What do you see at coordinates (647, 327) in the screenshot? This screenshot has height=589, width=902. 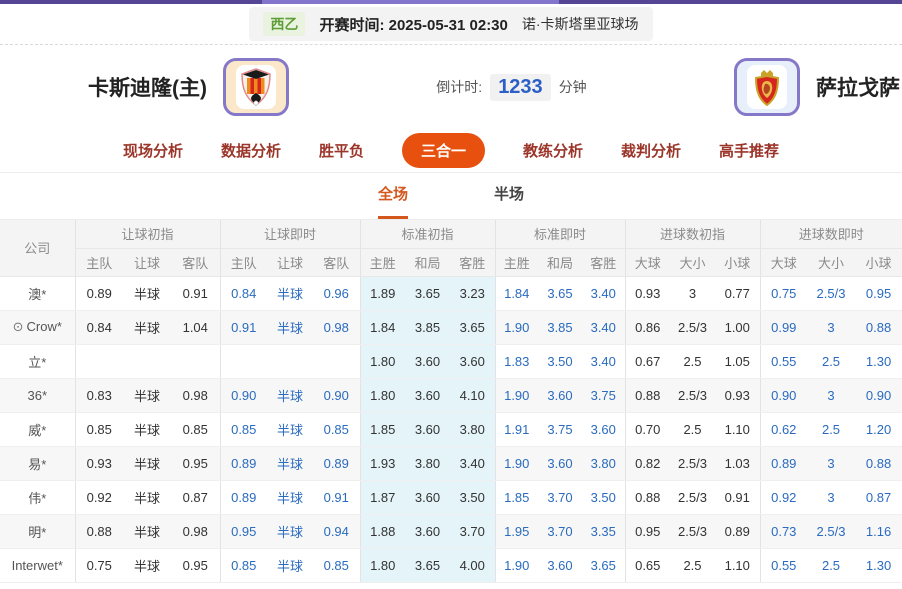 I see `odds-cell: 0.86` at bounding box center [647, 327].